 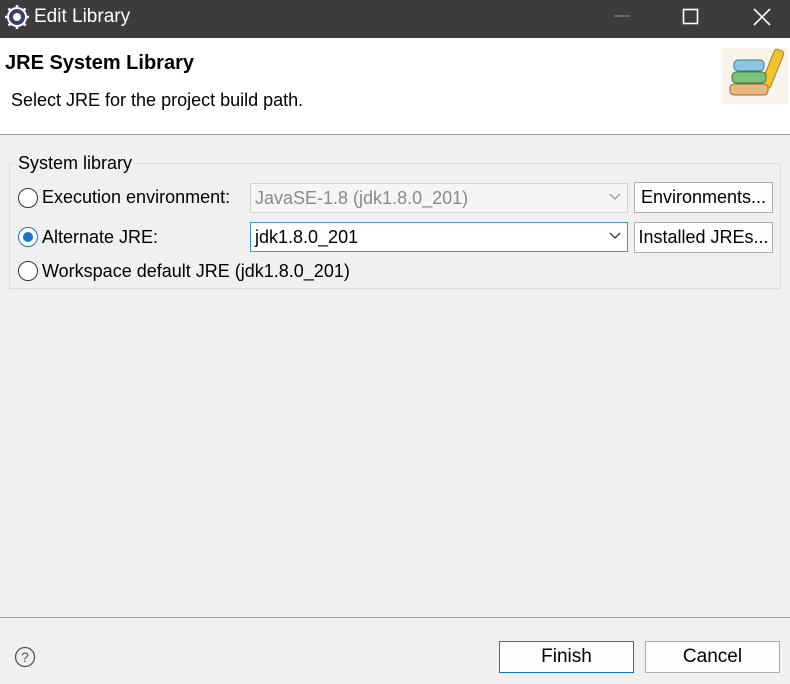 I want to click on minimize-button, so click(x=622, y=16).